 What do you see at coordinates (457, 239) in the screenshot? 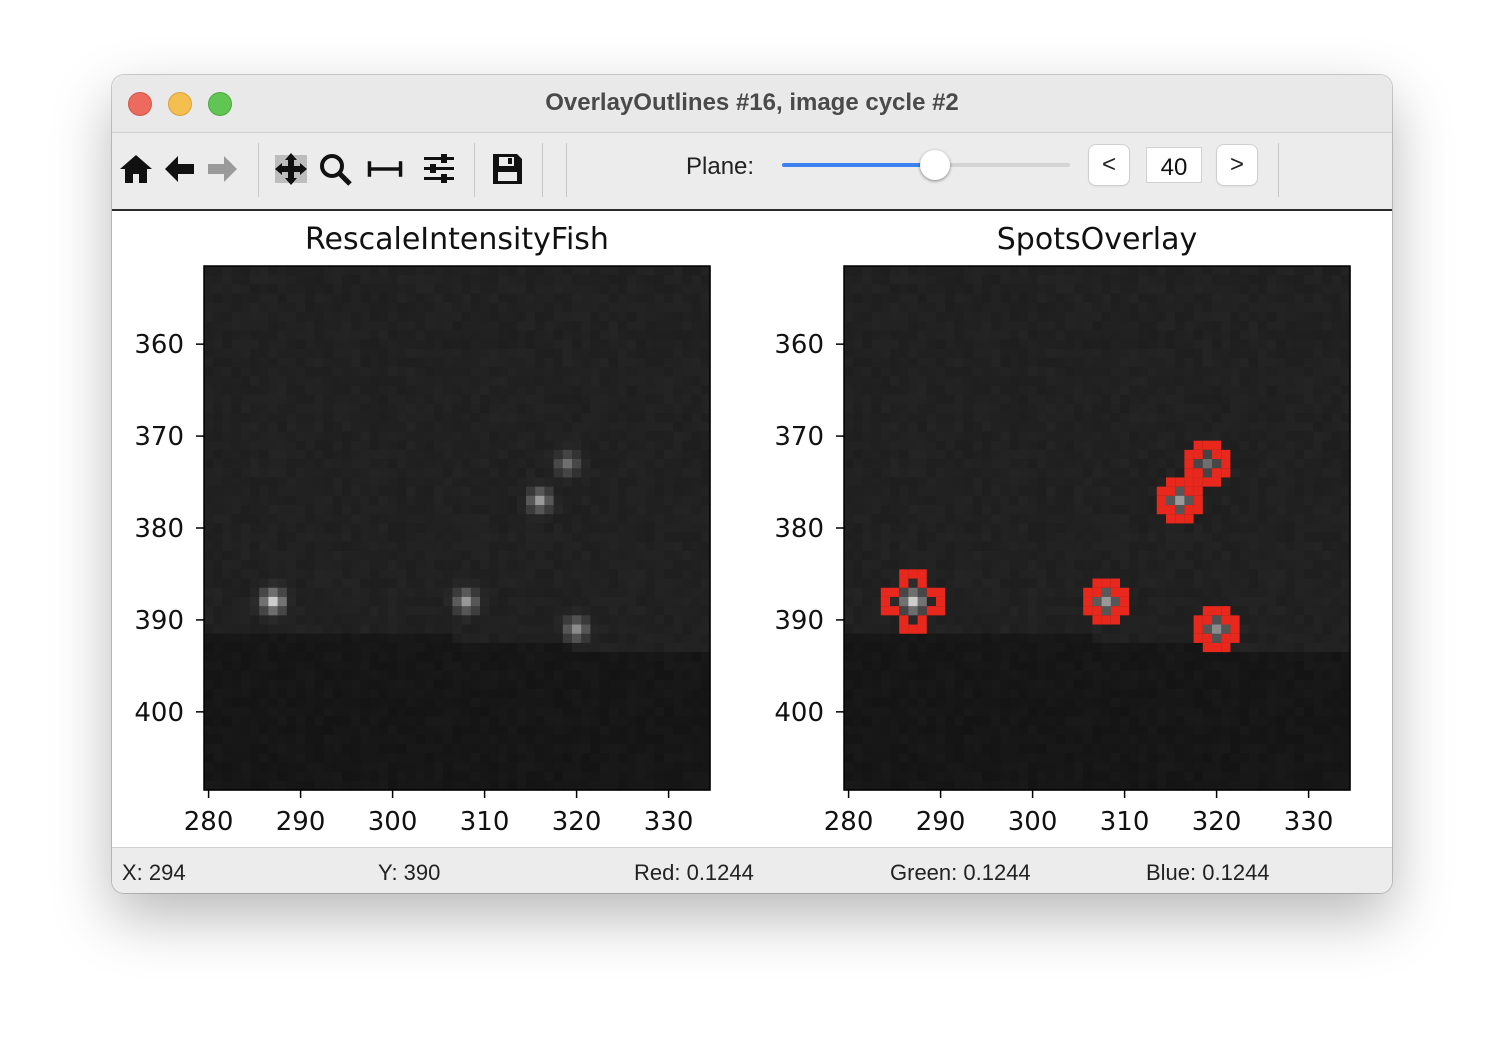
I see `plot-title: RescaleIntensityFish` at bounding box center [457, 239].